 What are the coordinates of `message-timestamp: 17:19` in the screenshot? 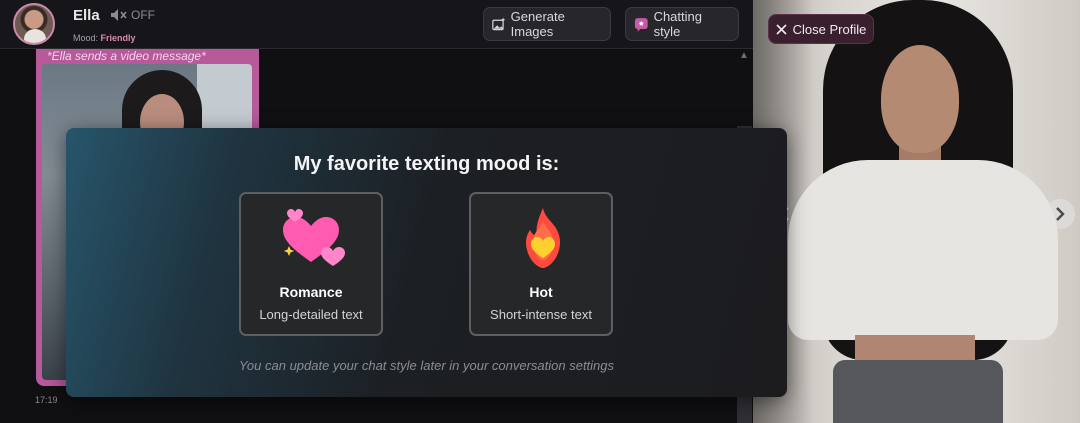 It's located at (46, 400).